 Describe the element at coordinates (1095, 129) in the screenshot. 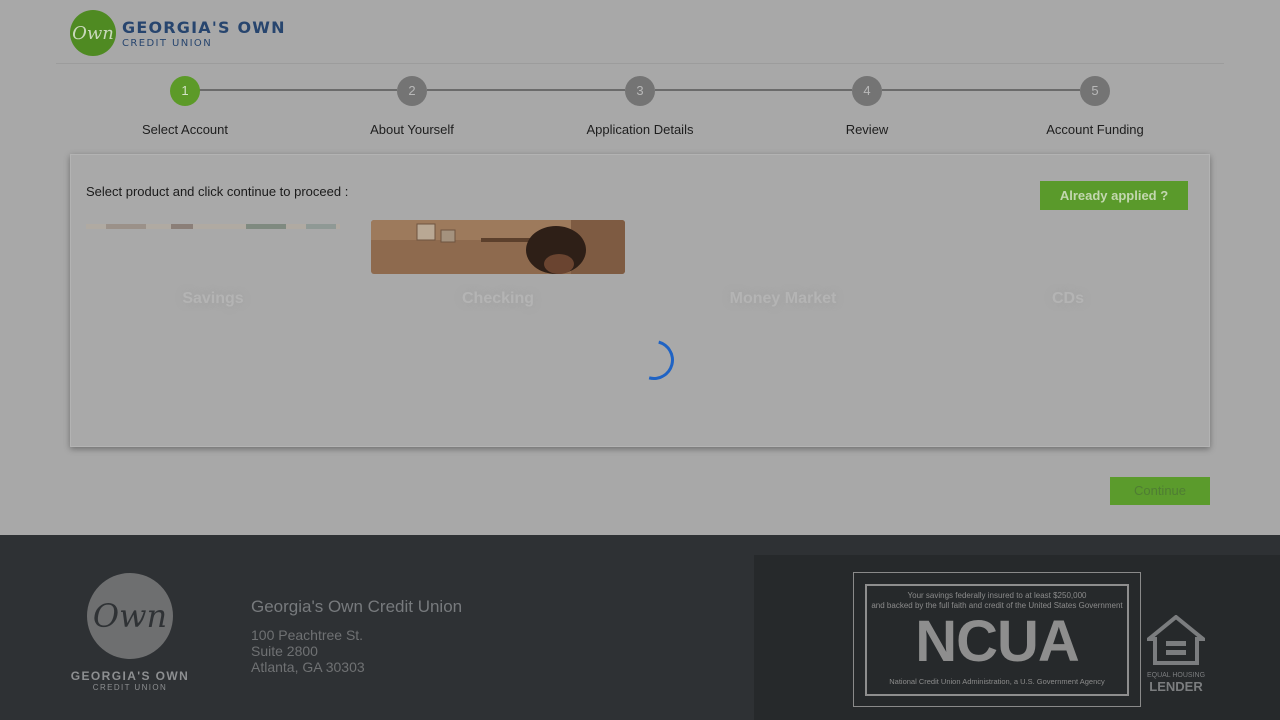

I see `step-label: Account Funding` at that location.